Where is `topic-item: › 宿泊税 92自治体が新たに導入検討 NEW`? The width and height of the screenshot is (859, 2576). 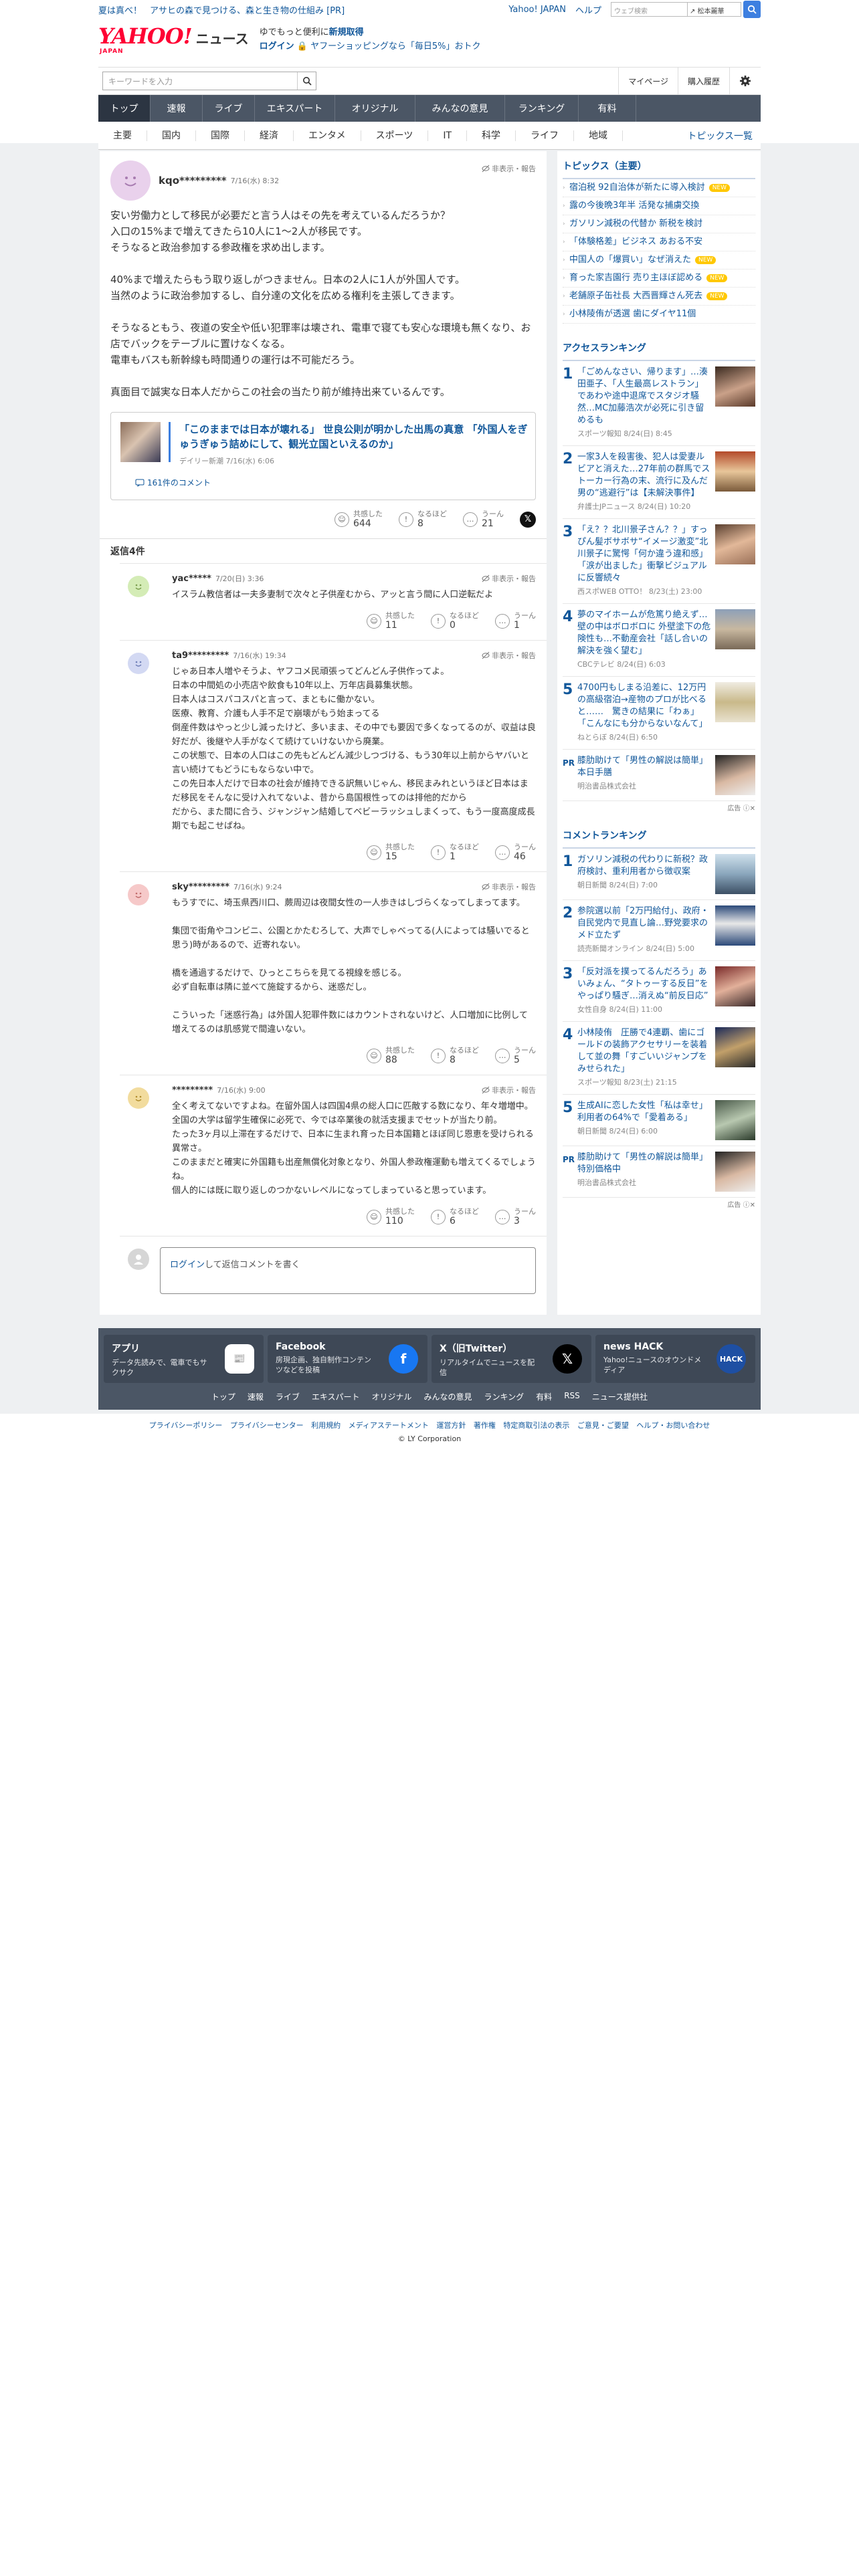 topic-item: › 宿泊税 92自治体が新たに導入検討 NEW is located at coordinates (659, 188).